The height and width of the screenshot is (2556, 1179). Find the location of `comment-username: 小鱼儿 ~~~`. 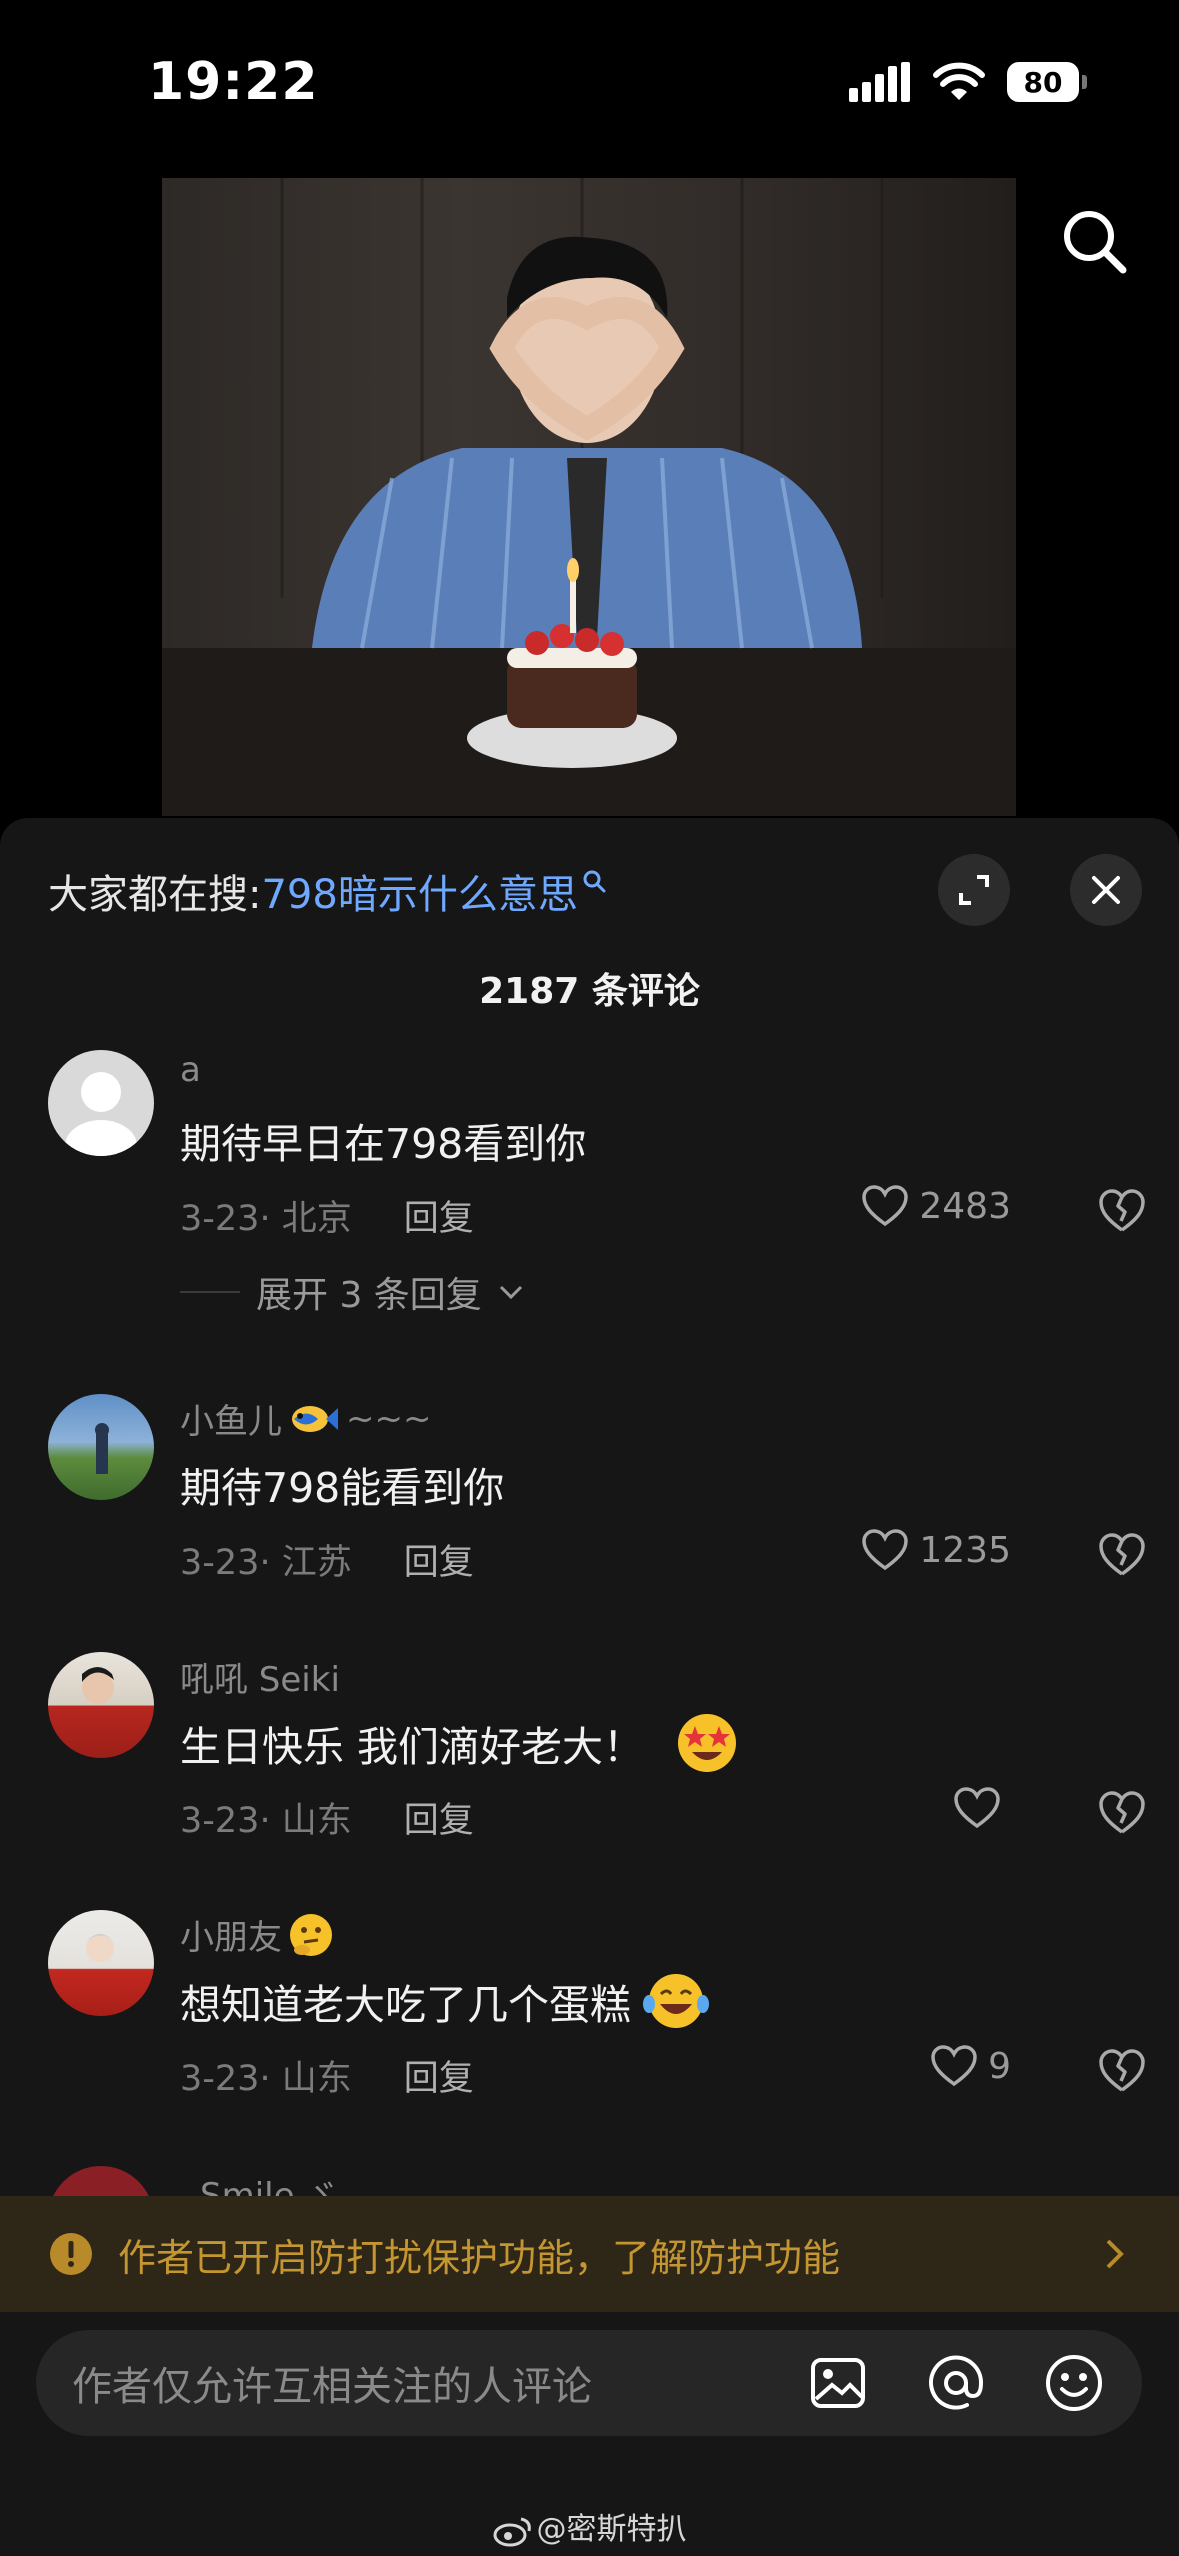

comment-username: 小鱼儿 ~~~ is located at coordinates (305, 1418).